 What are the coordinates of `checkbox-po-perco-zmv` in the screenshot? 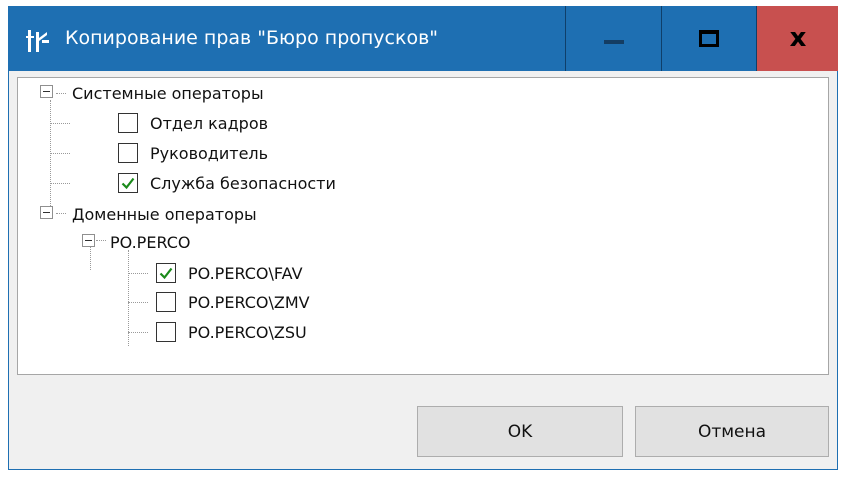 It's located at (166, 302).